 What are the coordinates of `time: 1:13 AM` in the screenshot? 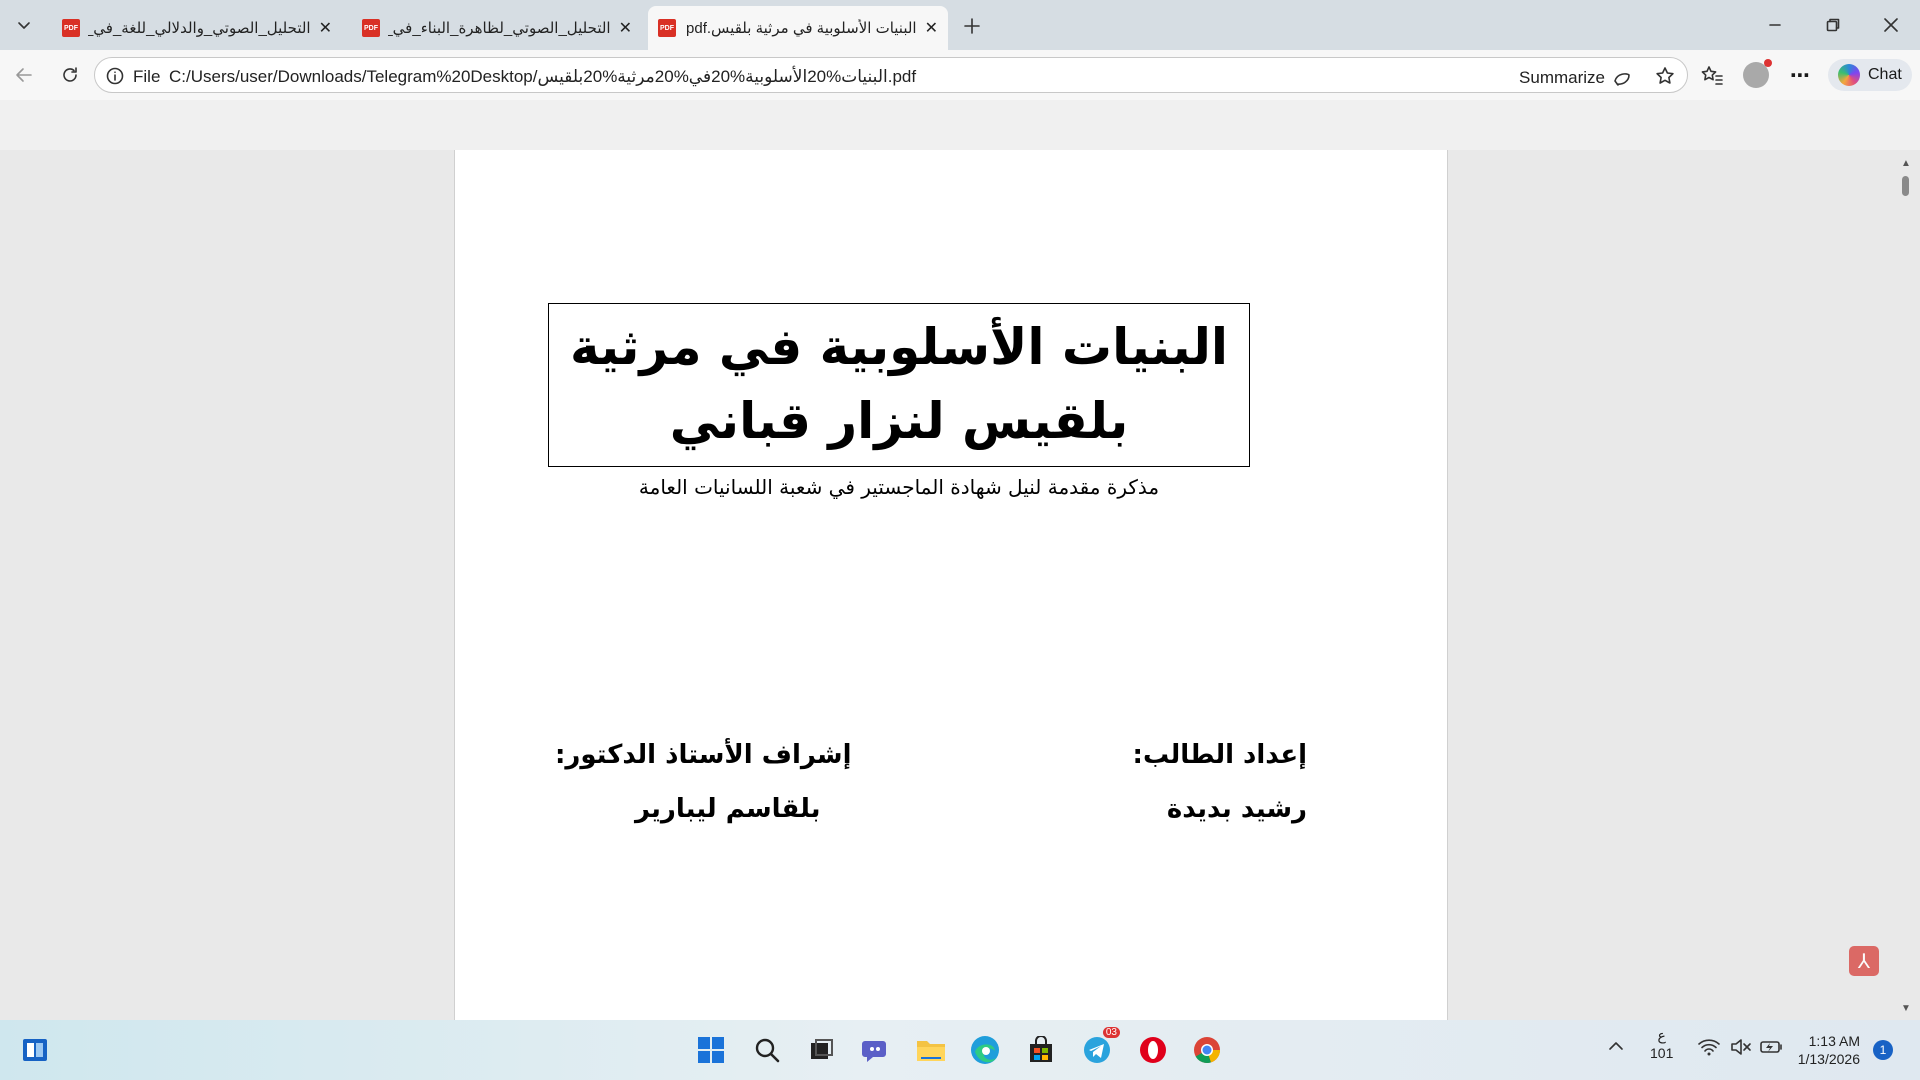 It's located at (1834, 1041).